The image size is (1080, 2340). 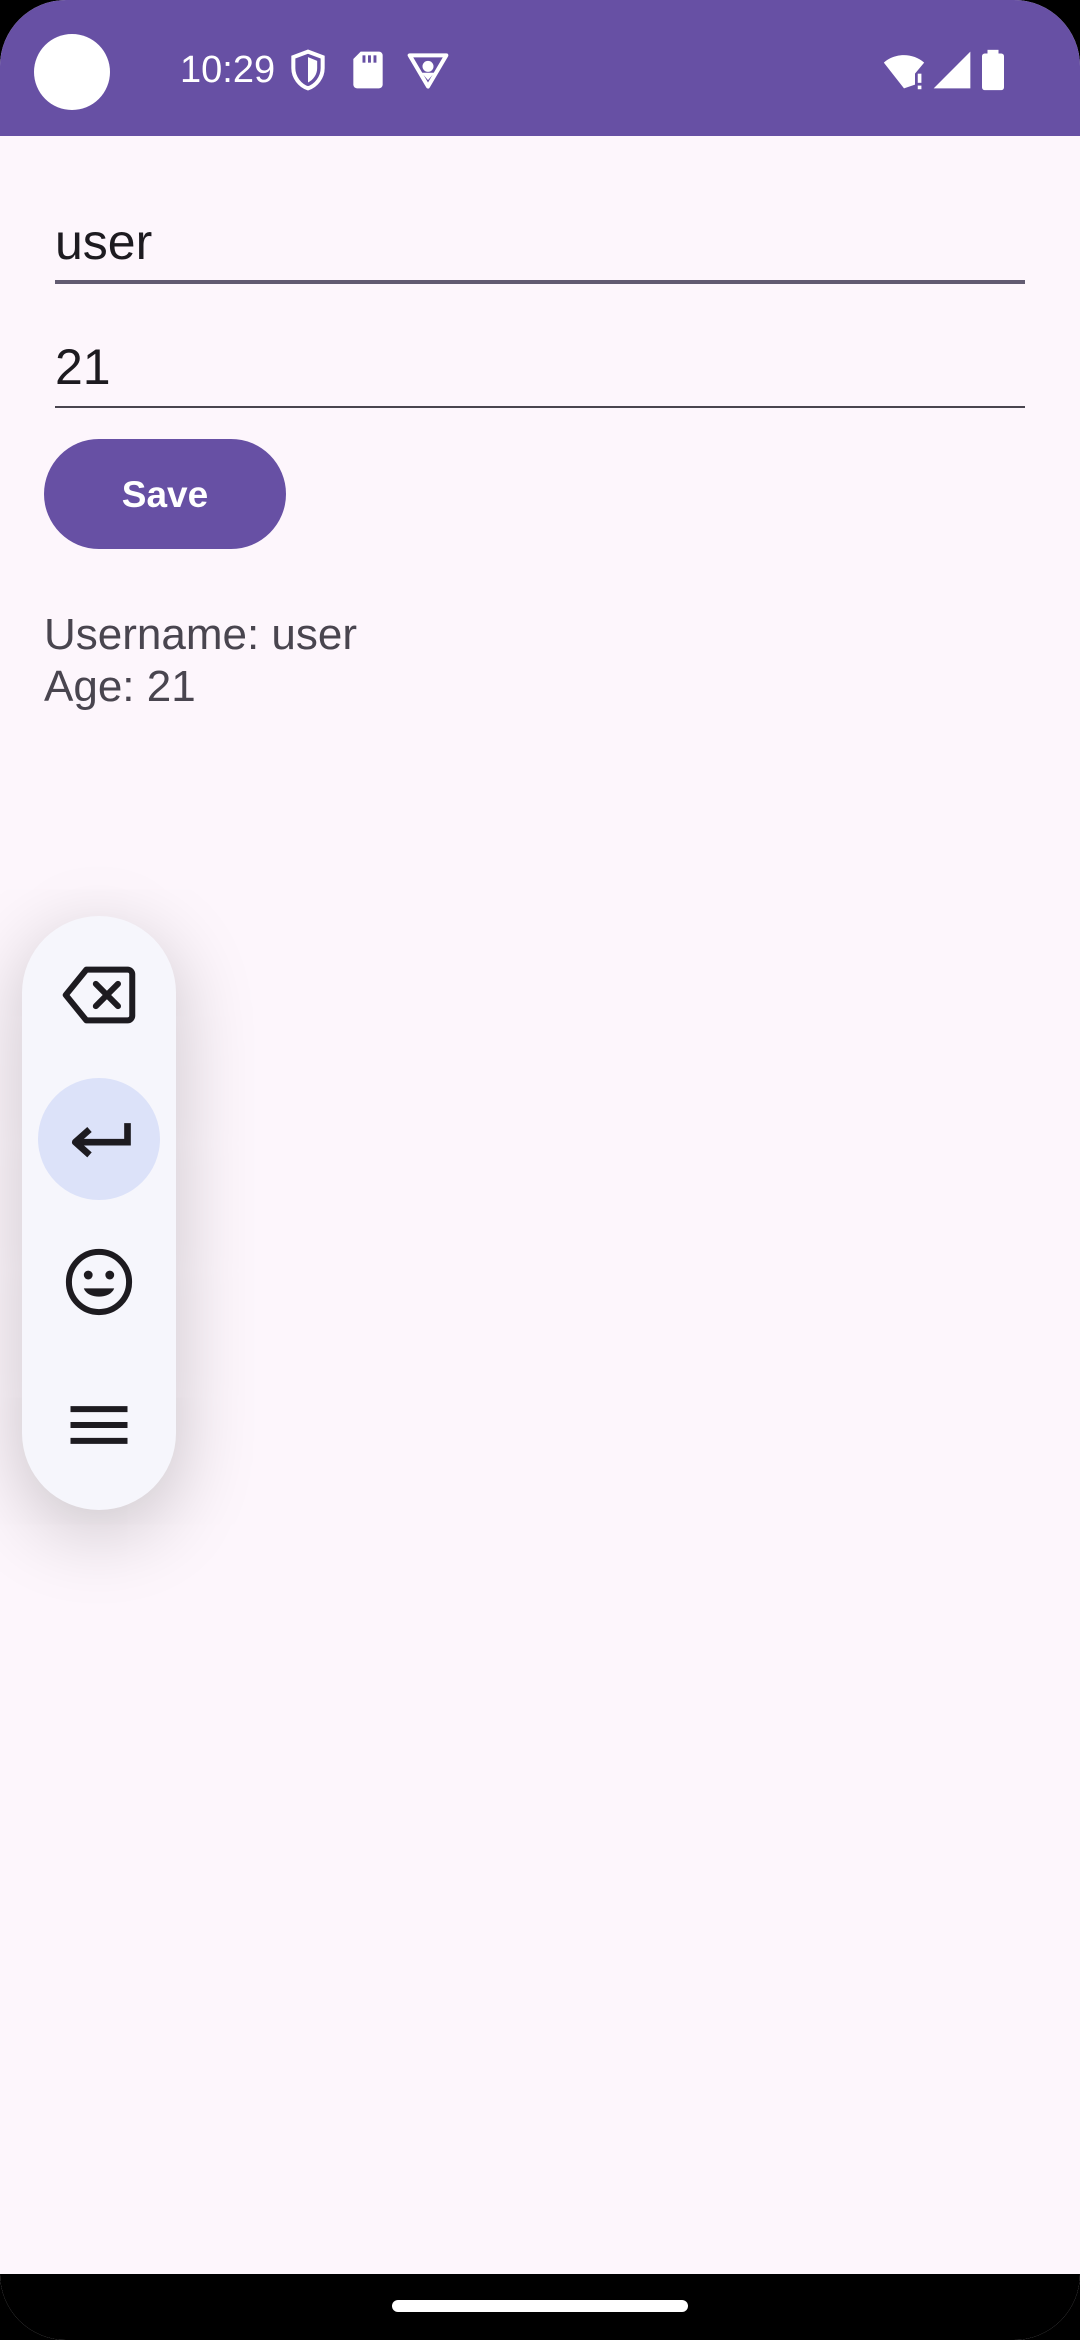 I want to click on status-bar: 10:29, so click(x=540, y=68).